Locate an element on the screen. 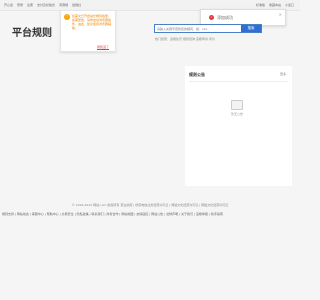  top-link: 加规社 is located at coordinates (76, 5).